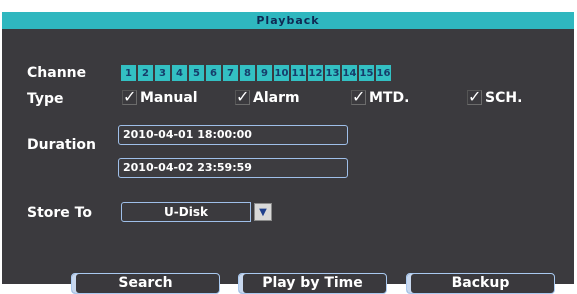 This screenshot has height=294, width=577. Describe the element at coordinates (230, 73) in the screenshot. I see `channel-button-7: 7` at that location.